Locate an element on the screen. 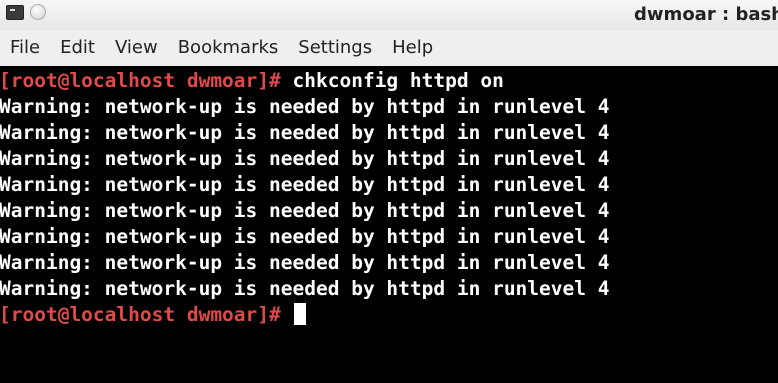  menu-bar: File Edit View Bookmarks Settings Help is located at coordinates (389, 48).